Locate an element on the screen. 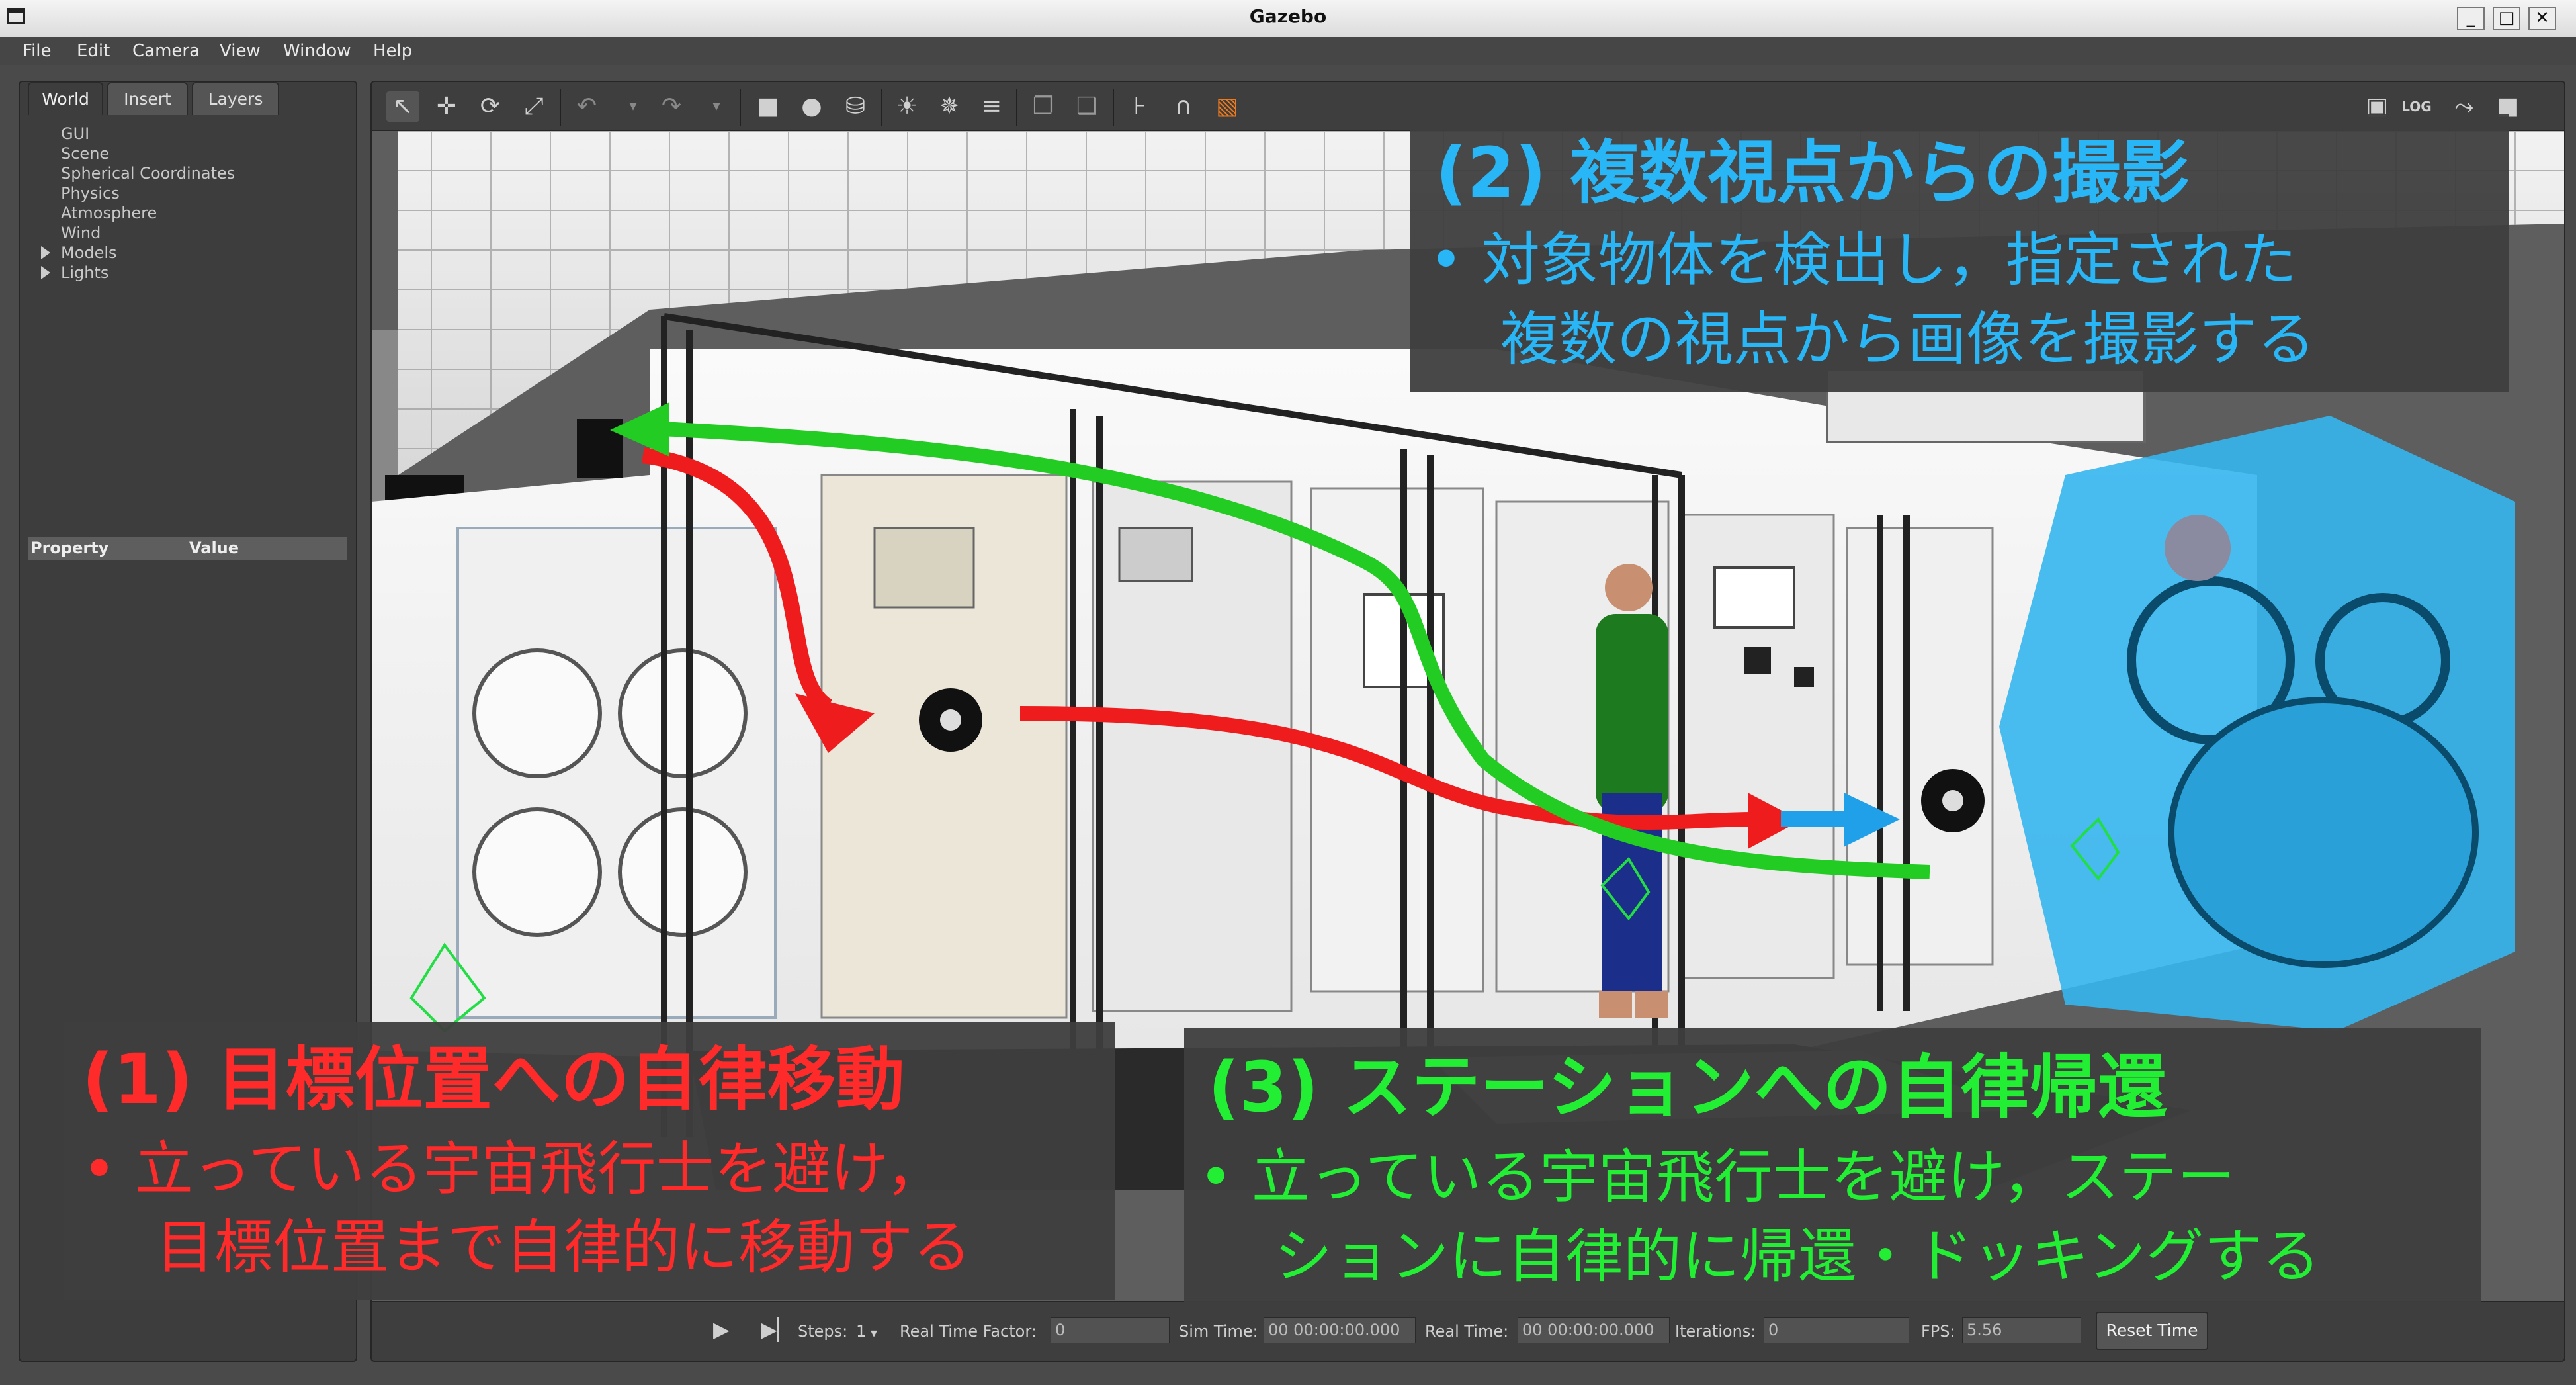 This screenshot has height=1385, width=2576. value-column-header: Value is located at coordinates (214, 548).